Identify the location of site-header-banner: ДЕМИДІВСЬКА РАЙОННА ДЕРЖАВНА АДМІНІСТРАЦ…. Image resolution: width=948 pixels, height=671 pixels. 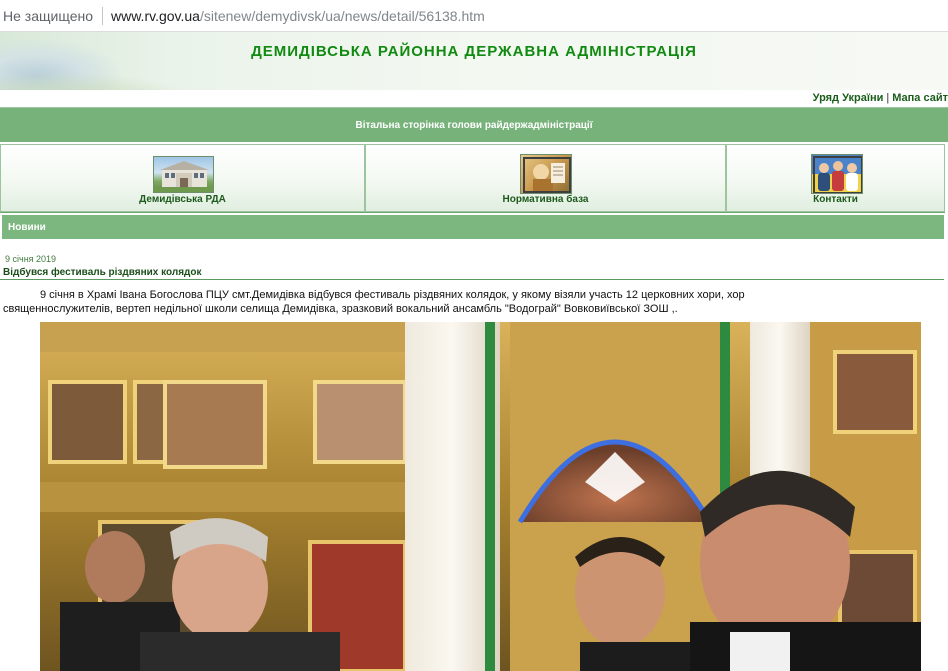
(474, 61).